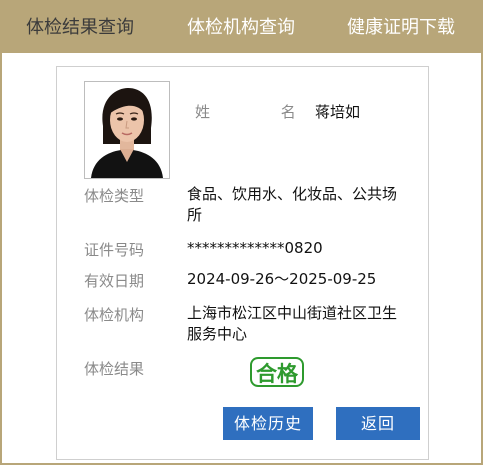 The width and height of the screenshot is (483, 465). What do you see at coordinates (282, 279) in the screenshot?
I see `valid-date-value: 2024-09-26～2025-09-25` at bounding box center [282, 279].